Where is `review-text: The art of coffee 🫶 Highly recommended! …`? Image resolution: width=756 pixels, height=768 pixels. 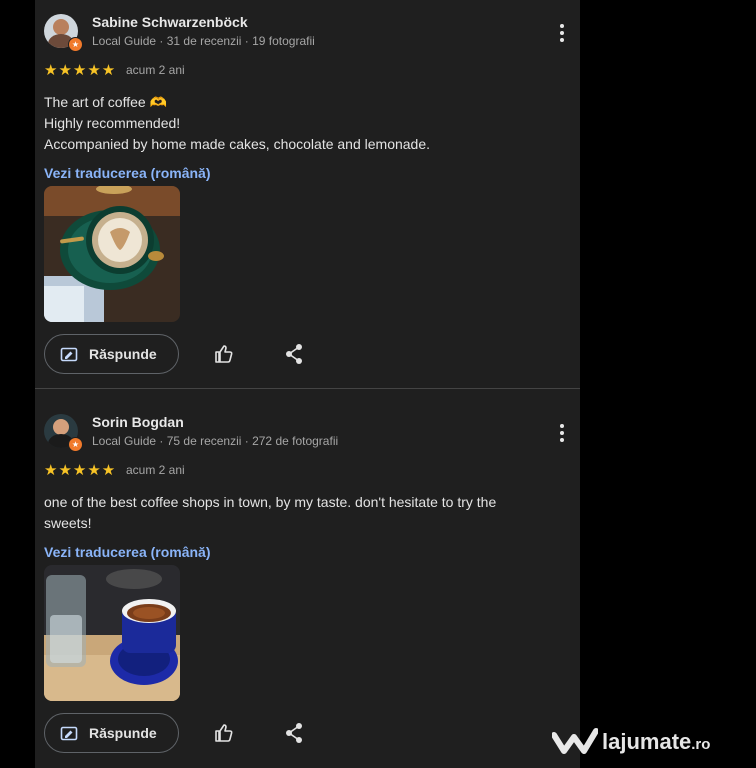 review-text: The art of coffee 🫶 Highly recommended! … is located at coordinates (304, 123).